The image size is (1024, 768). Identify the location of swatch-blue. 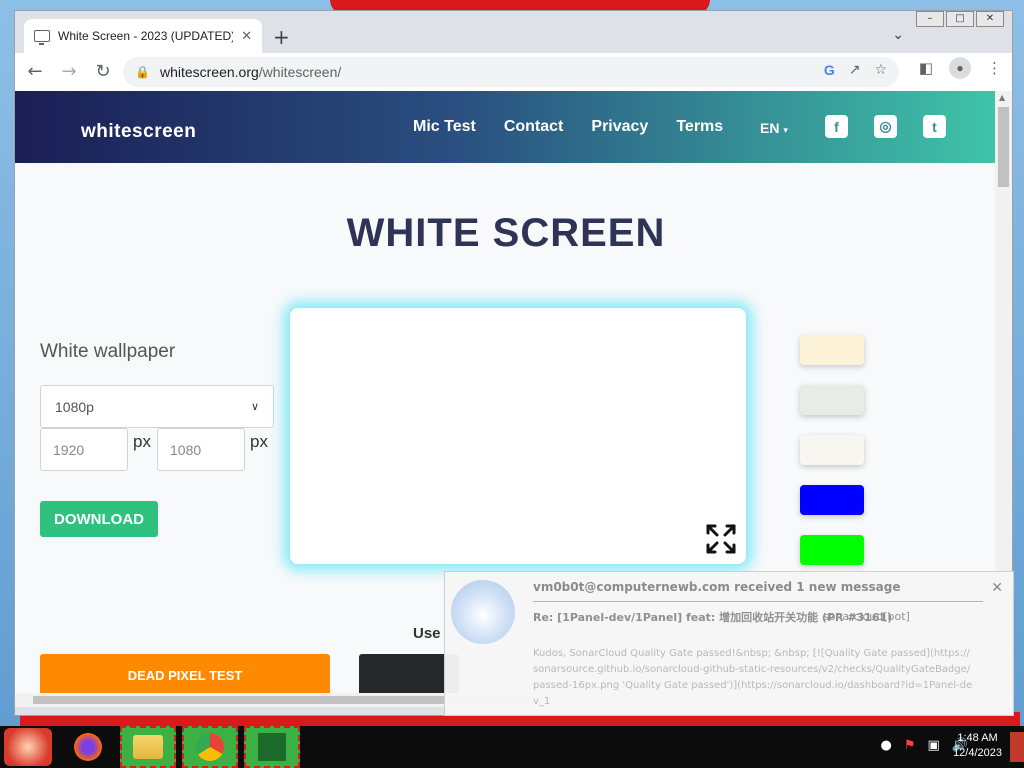
(832, 500).